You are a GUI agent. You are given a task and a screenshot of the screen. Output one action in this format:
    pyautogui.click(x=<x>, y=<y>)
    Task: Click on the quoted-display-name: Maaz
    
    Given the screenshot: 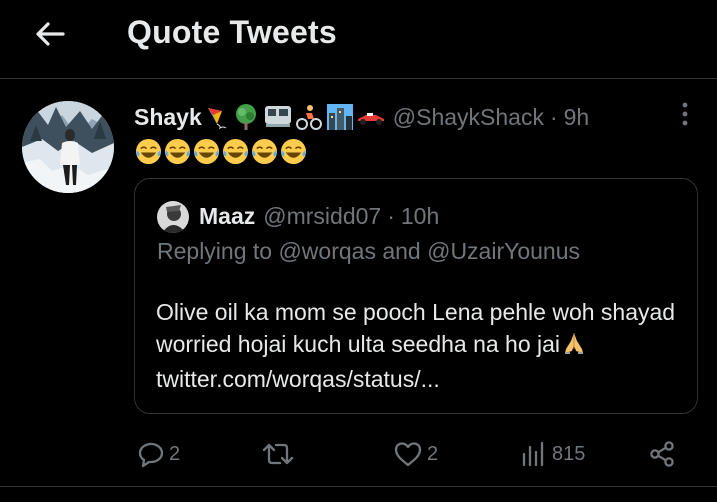 What is the action you would take?
    pyautogui.click(x=227, y=216)
    